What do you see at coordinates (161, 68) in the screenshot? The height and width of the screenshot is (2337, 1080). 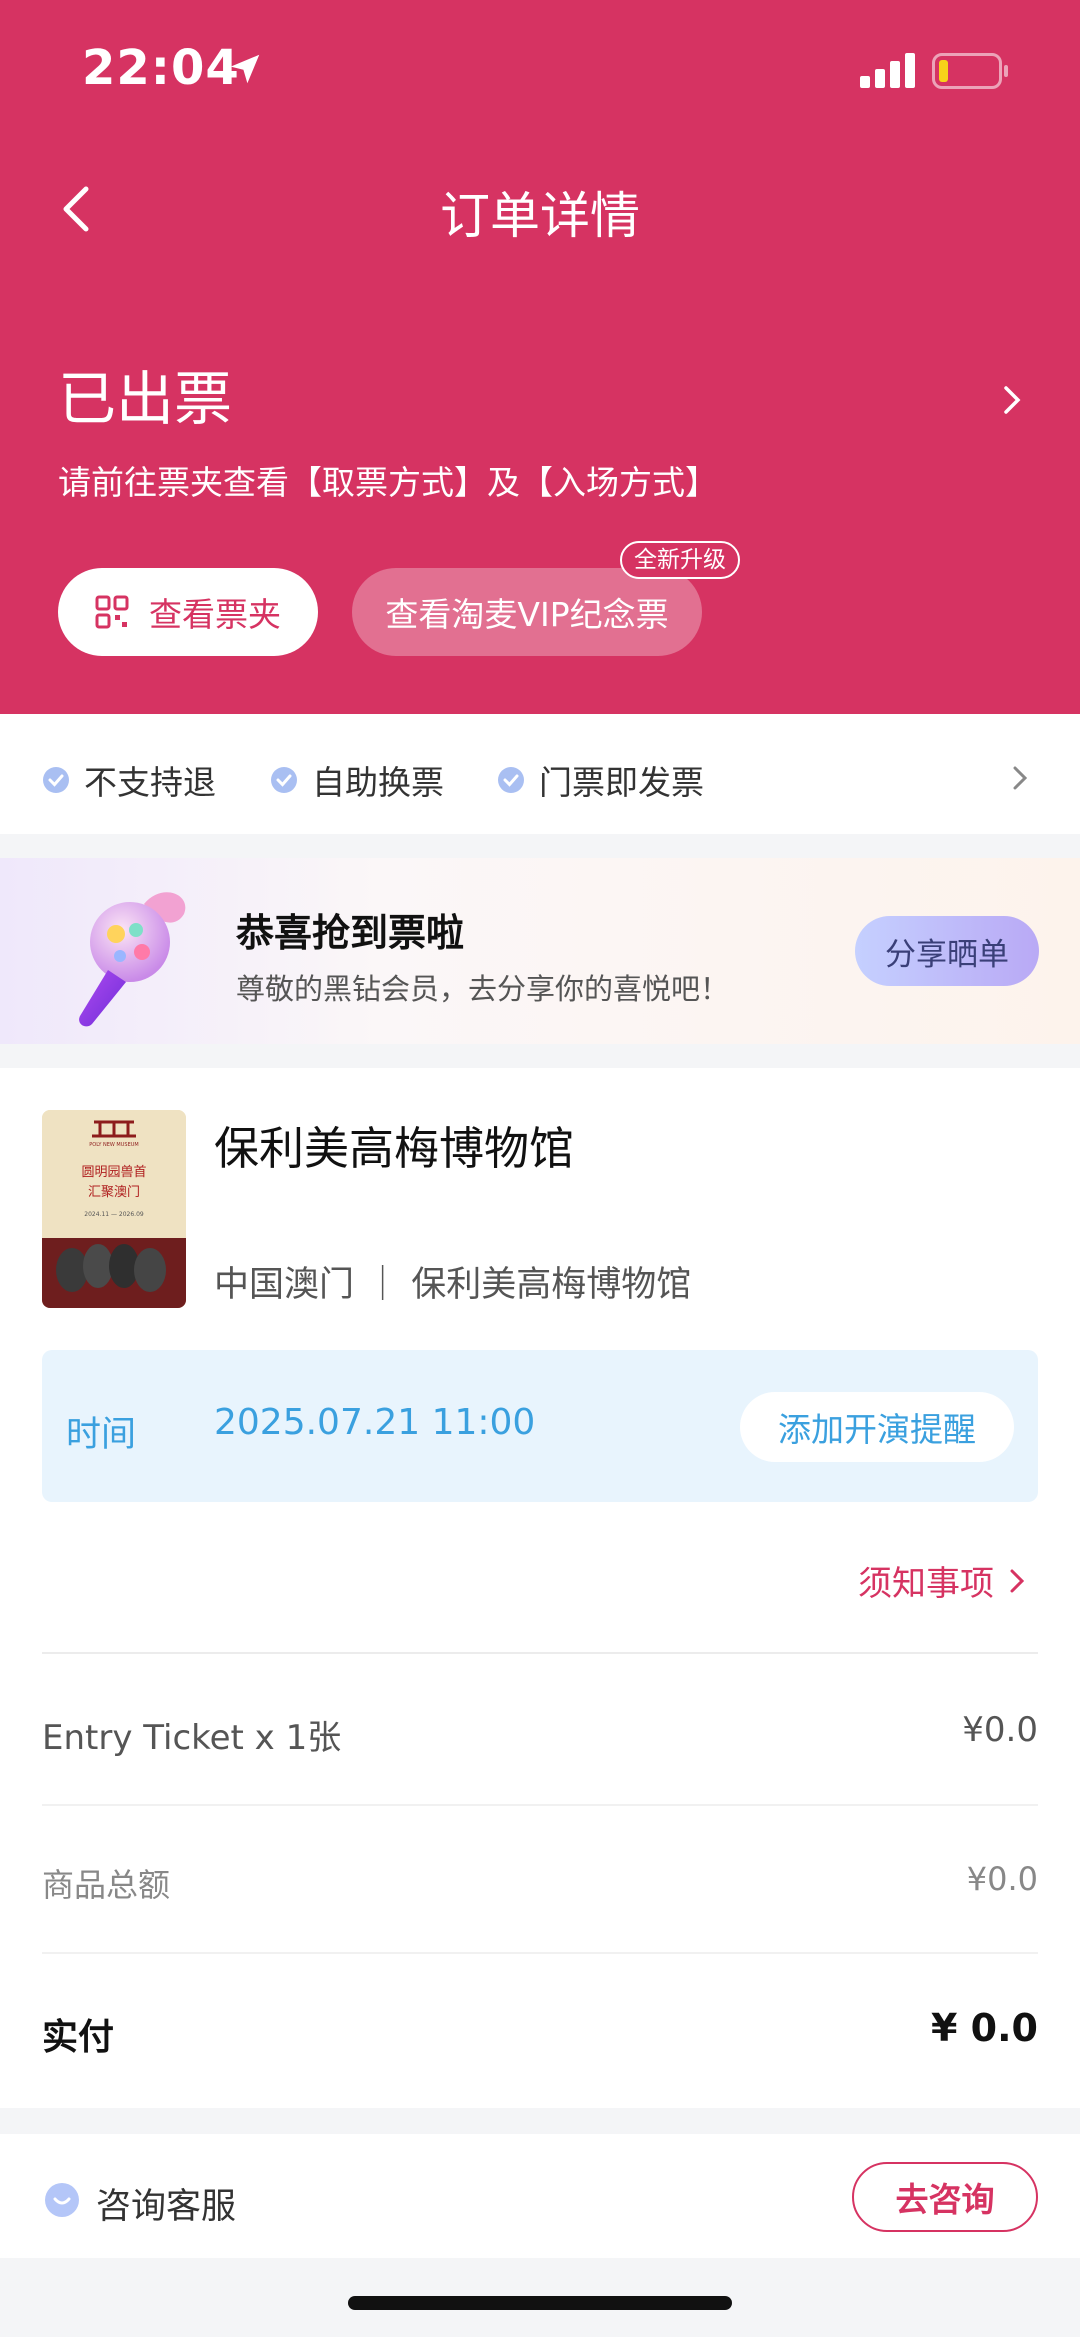 I see `status-bar-time: 22:04` at bounding box center [161, 68].